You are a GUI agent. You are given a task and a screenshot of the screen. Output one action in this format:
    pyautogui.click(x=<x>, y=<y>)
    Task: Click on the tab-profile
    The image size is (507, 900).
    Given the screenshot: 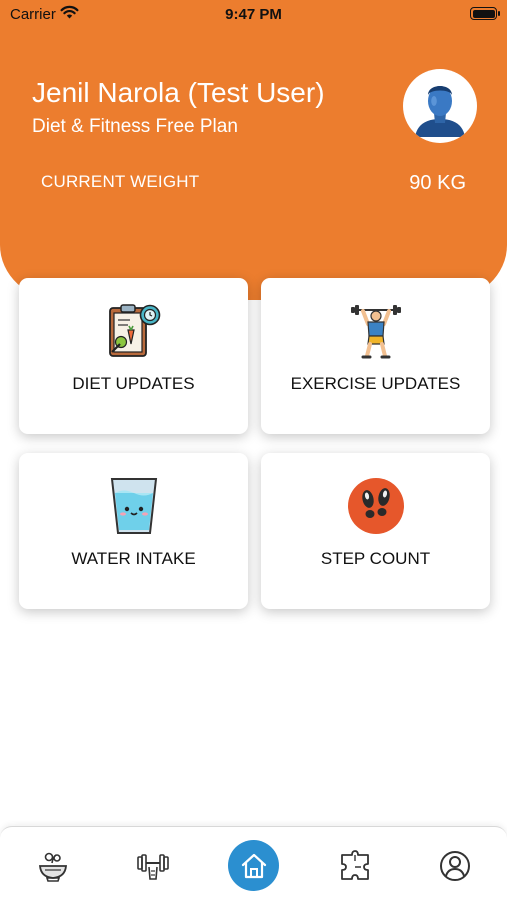 What is the action you would take?
    pyautogui.click(x=455, y=866)
    